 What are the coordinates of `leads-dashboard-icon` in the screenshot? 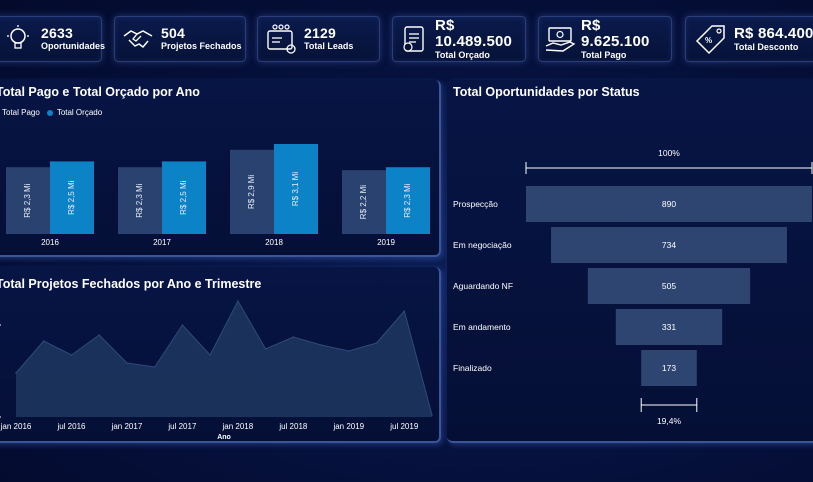 It's located at (281, 39).